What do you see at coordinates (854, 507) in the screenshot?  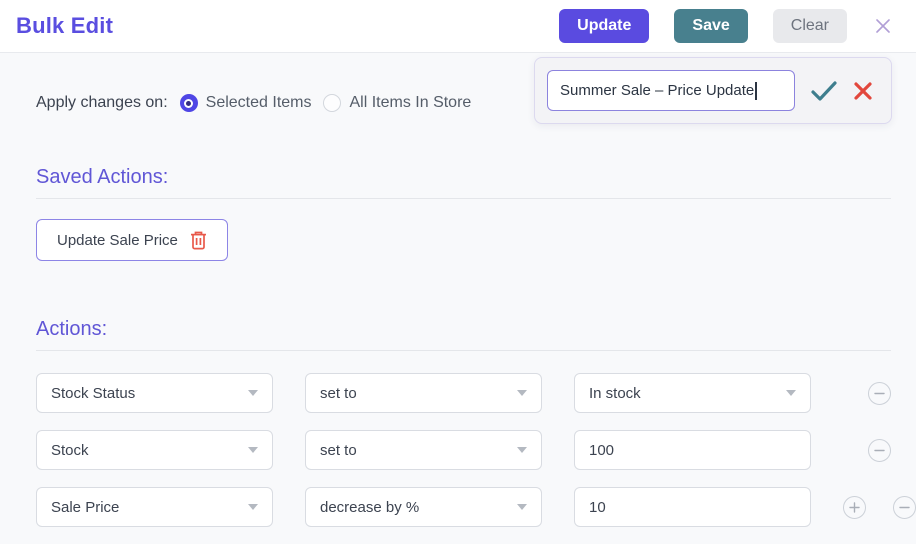 I see `add-row-icon` at bounding box center [854, 507].